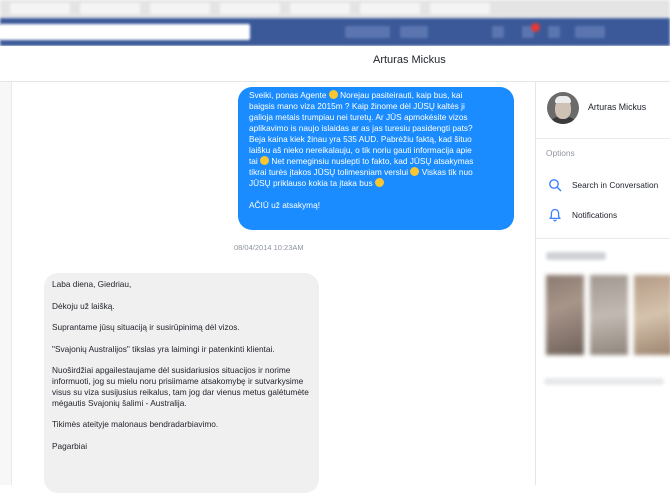 The image size is (670, 493). I want to click on message-paragraph: Laba diena, Giedriau,, so click(92, 284).